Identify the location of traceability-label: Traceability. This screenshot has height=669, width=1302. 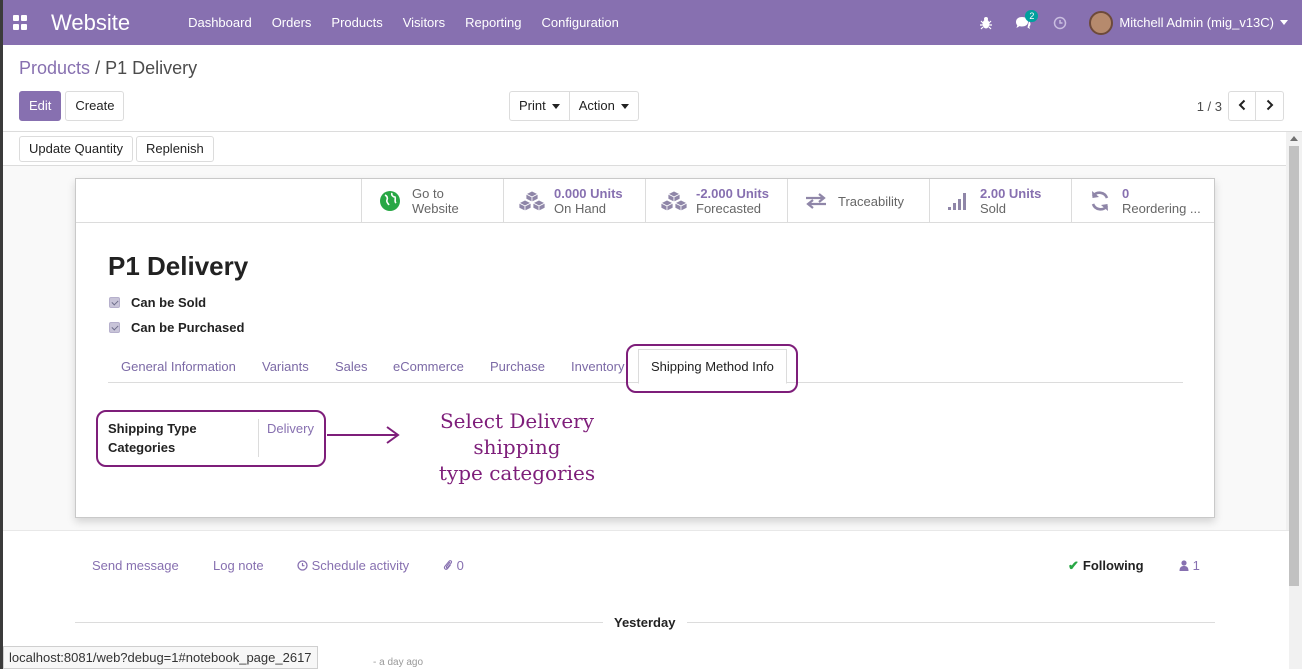
(871, 201).